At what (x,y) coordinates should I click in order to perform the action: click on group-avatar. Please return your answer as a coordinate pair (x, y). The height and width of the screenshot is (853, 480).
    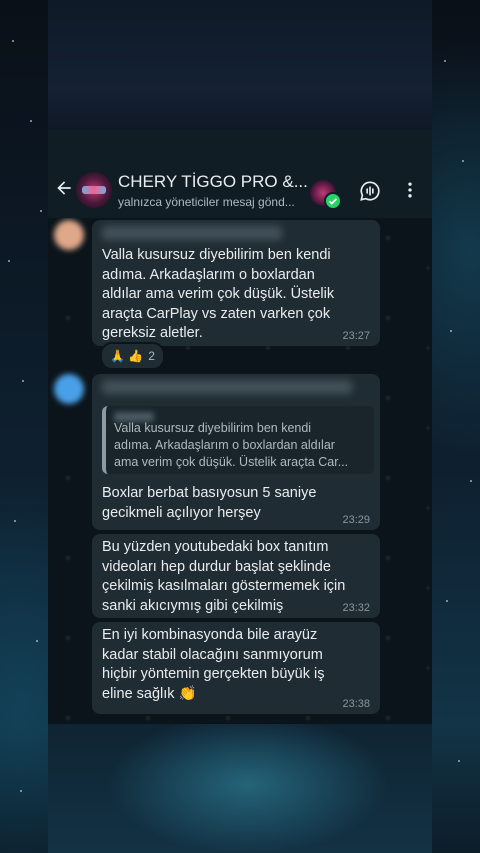
    Looking at the image, I should click on (94, 190).